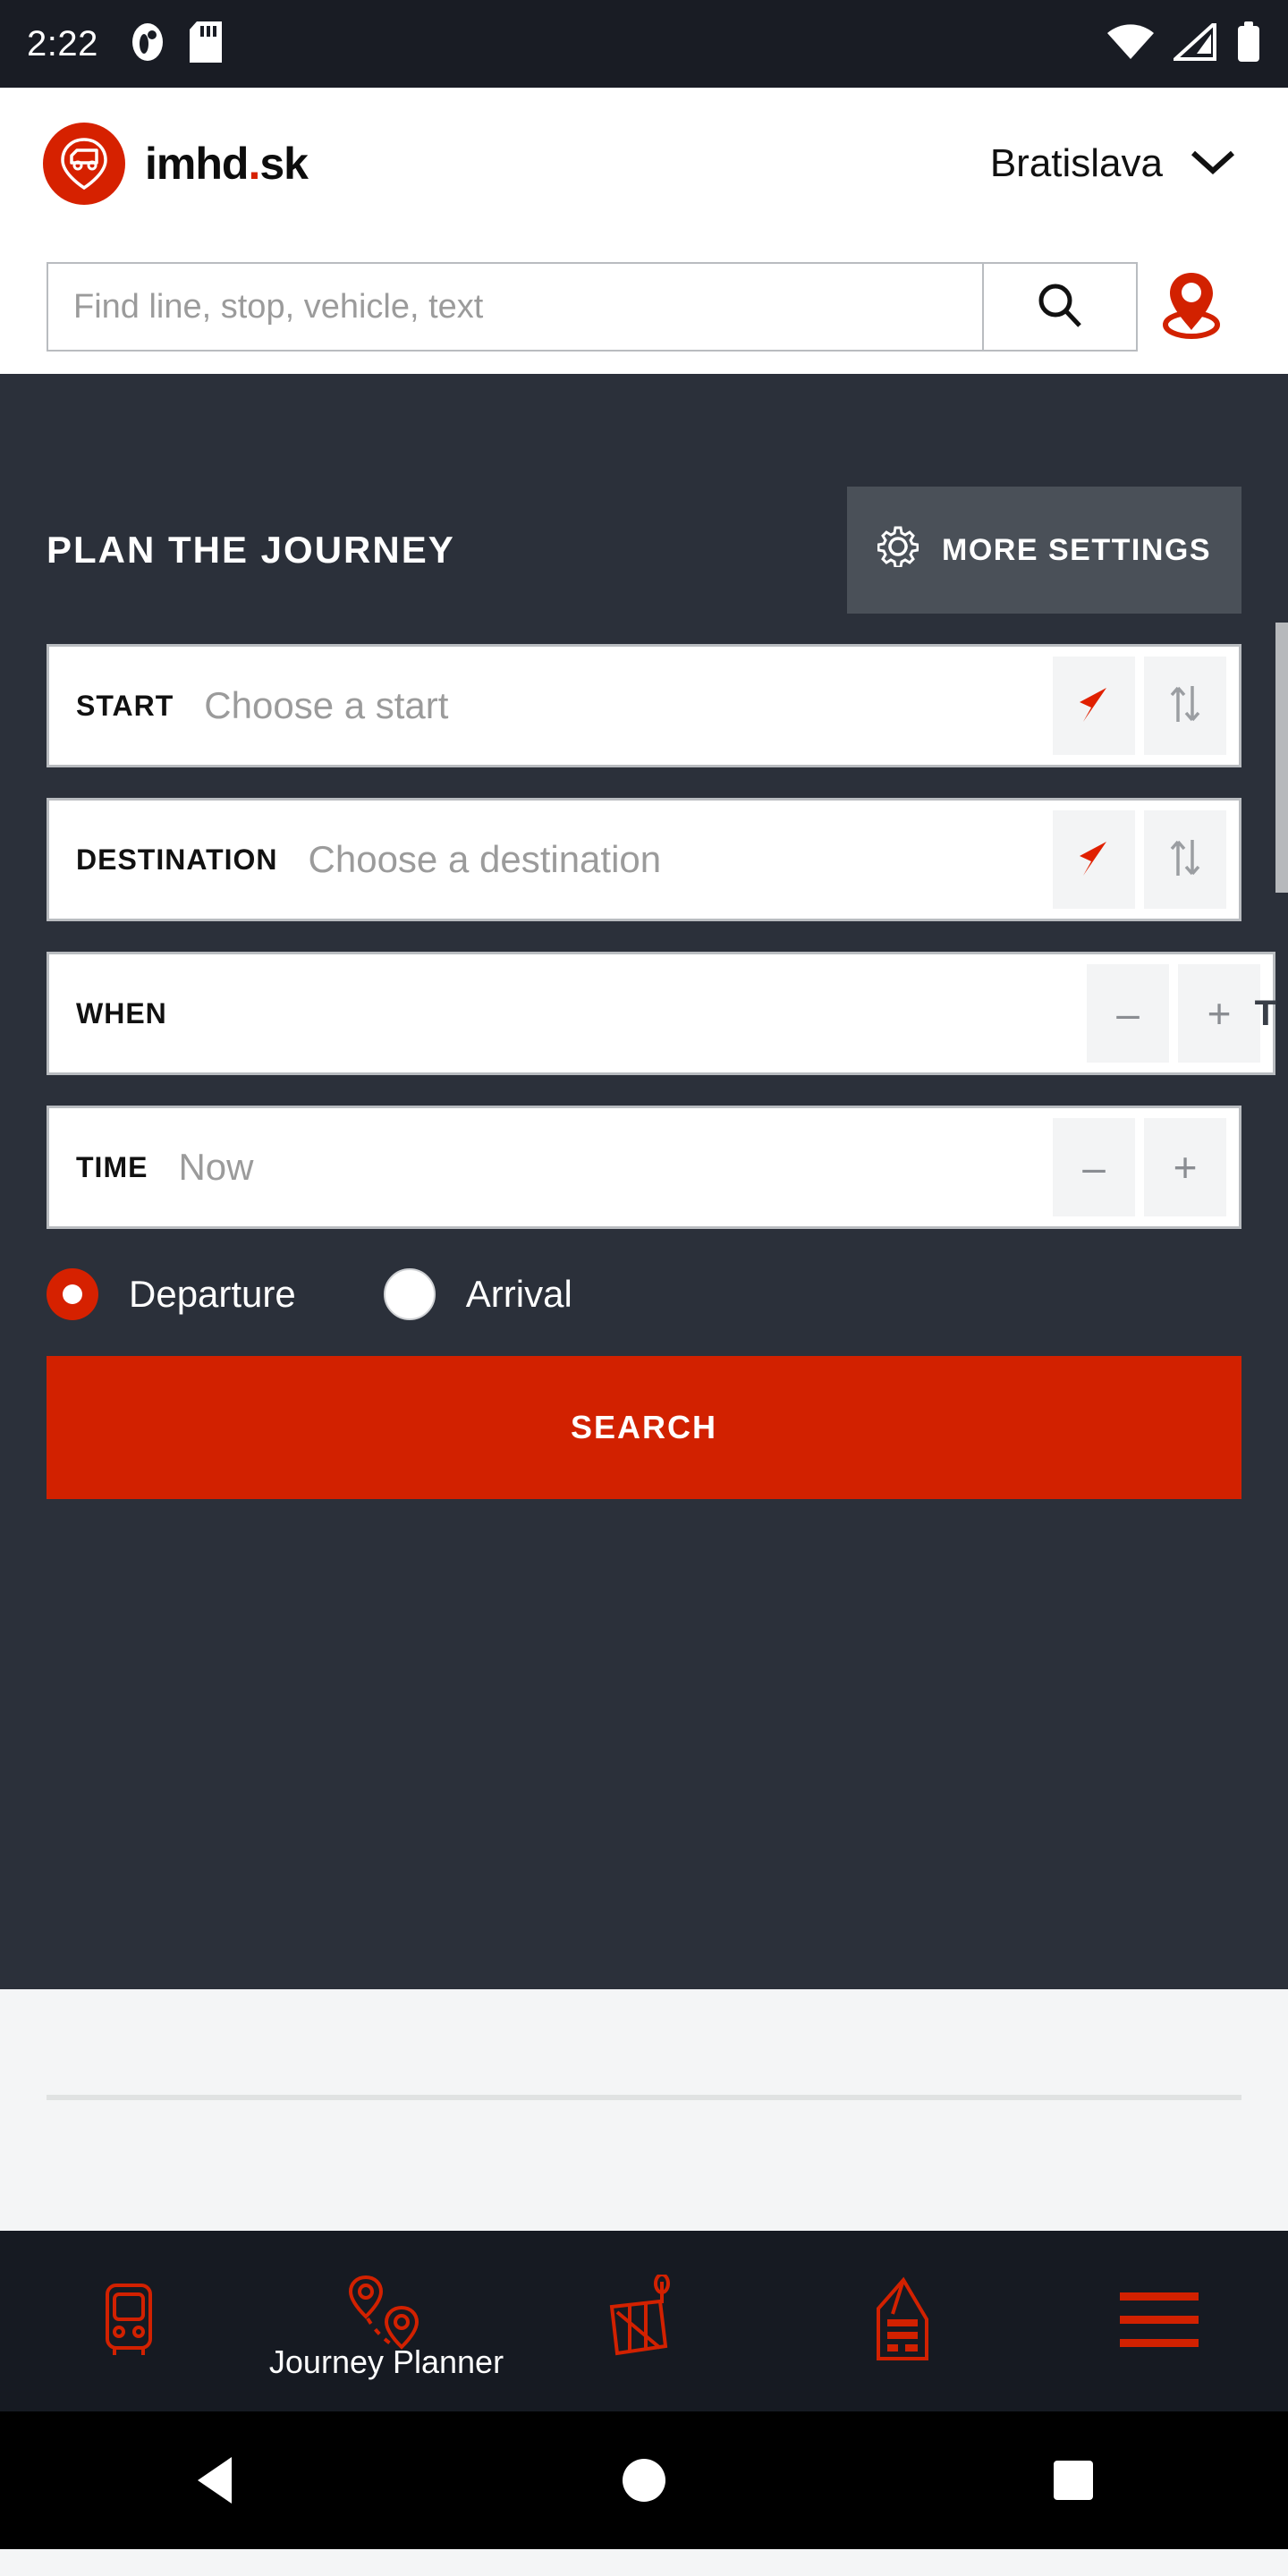 This screenshot has height=2576, width=1288. I want to click on back-triangle-icon, so click(215, 2480).